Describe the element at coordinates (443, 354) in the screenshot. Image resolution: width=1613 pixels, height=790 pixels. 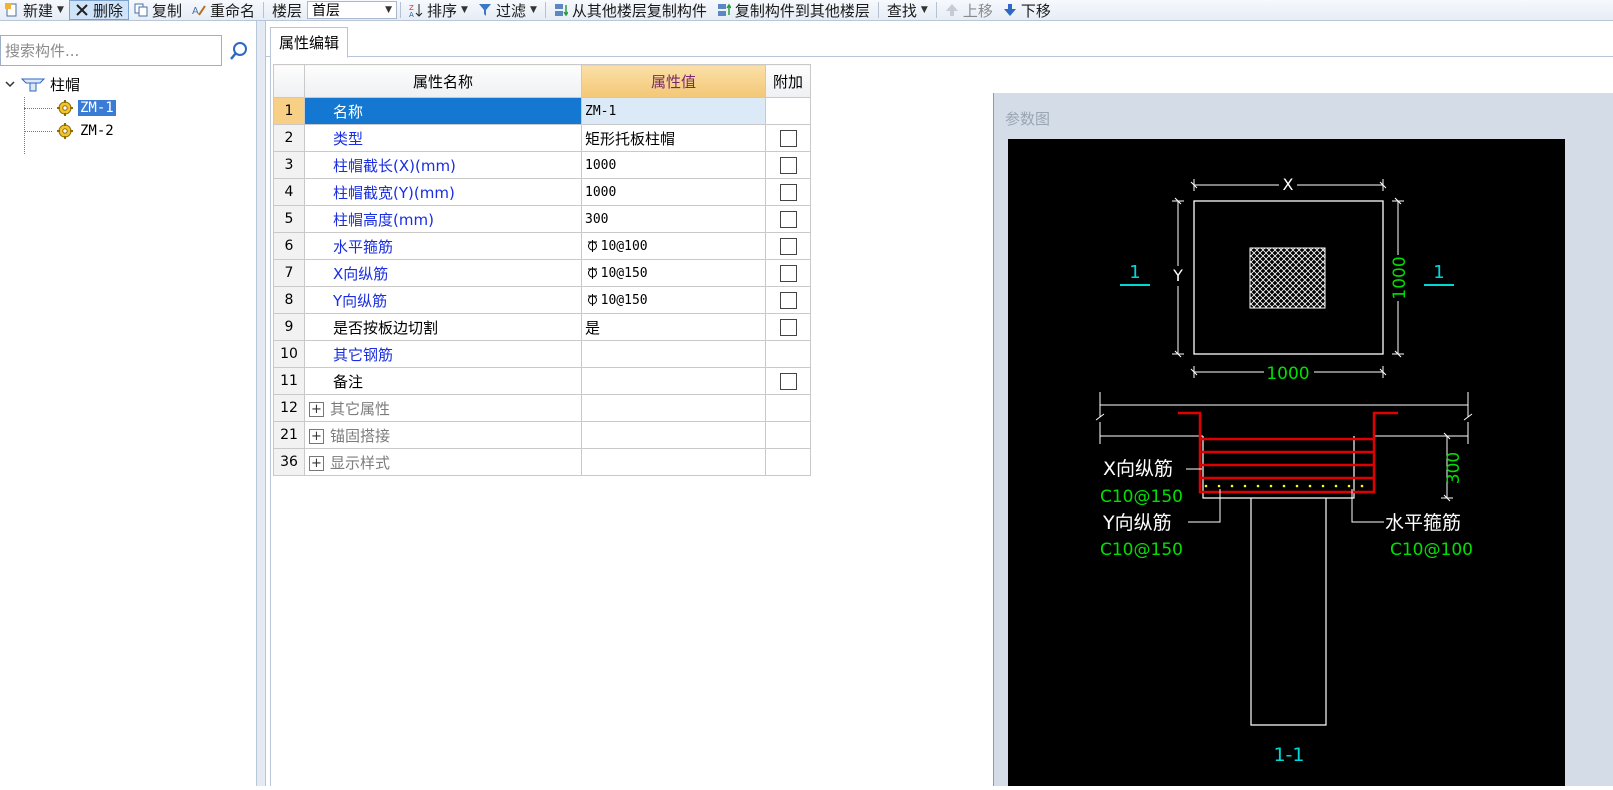
I see `property-name: 其它钢筋` at that location.